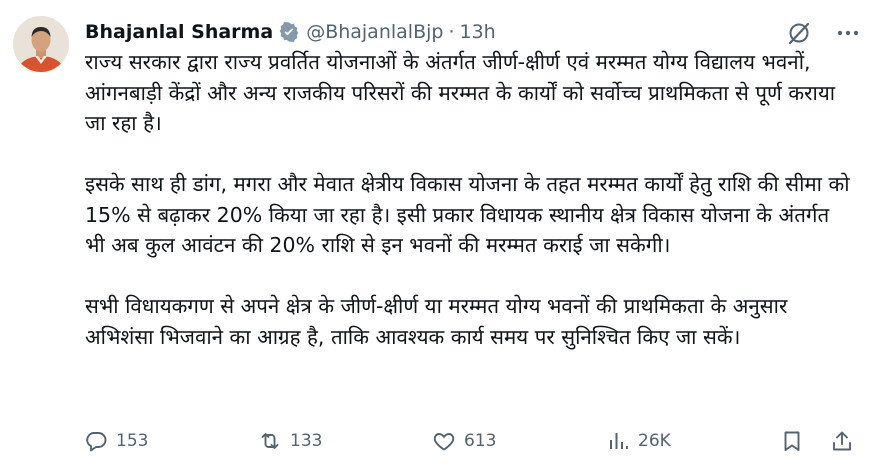  Describe the element at coordinates (270, 441) in the screenshot. I see `repost-icon` at that location.